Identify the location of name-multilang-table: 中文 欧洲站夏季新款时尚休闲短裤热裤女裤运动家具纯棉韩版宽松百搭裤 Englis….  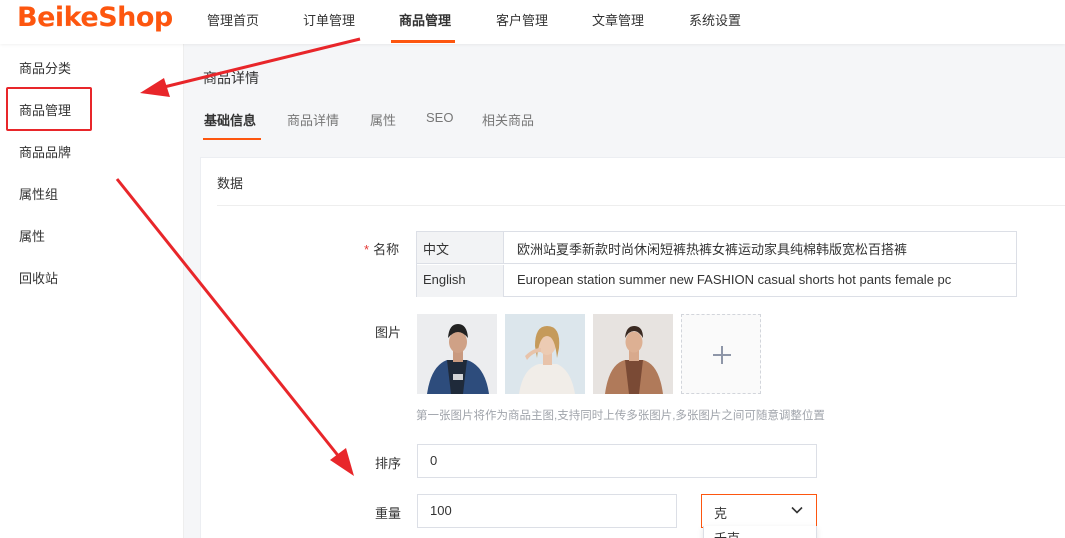
(716, 264).